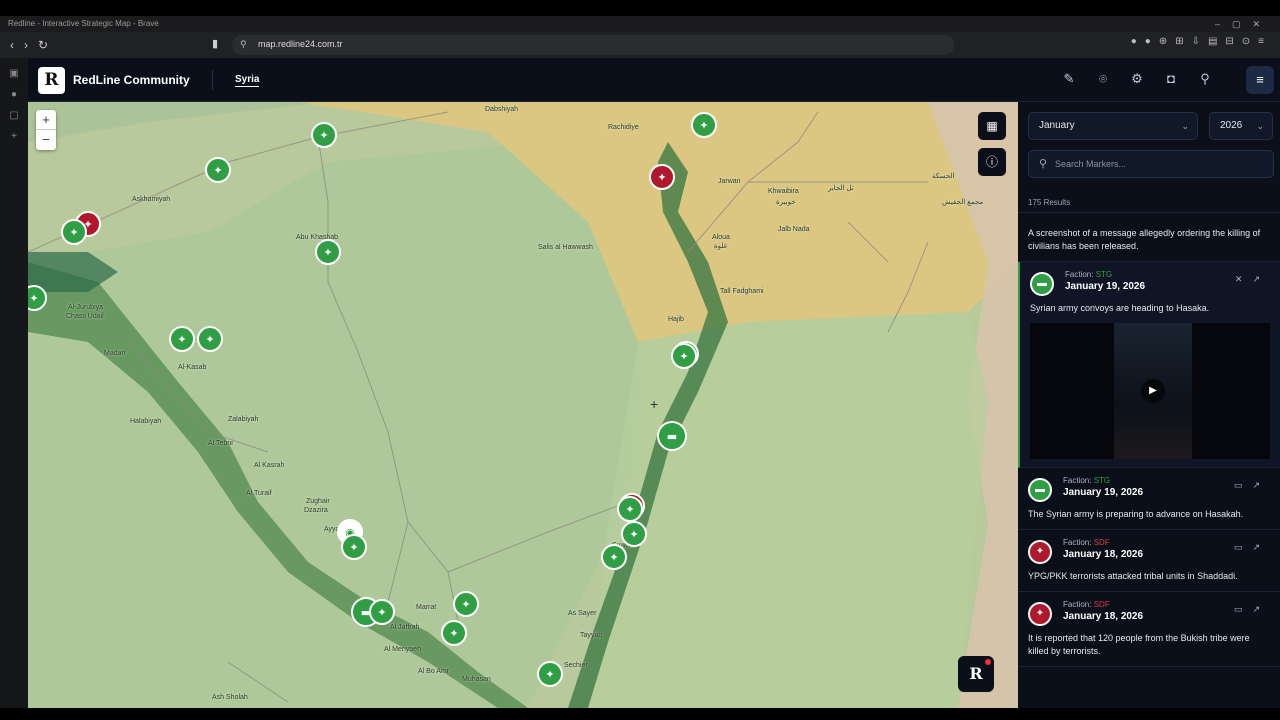  Describe the element at coordinates (1243, 24) in the screenshot. I see `window-controls: –▢✕` at that location.